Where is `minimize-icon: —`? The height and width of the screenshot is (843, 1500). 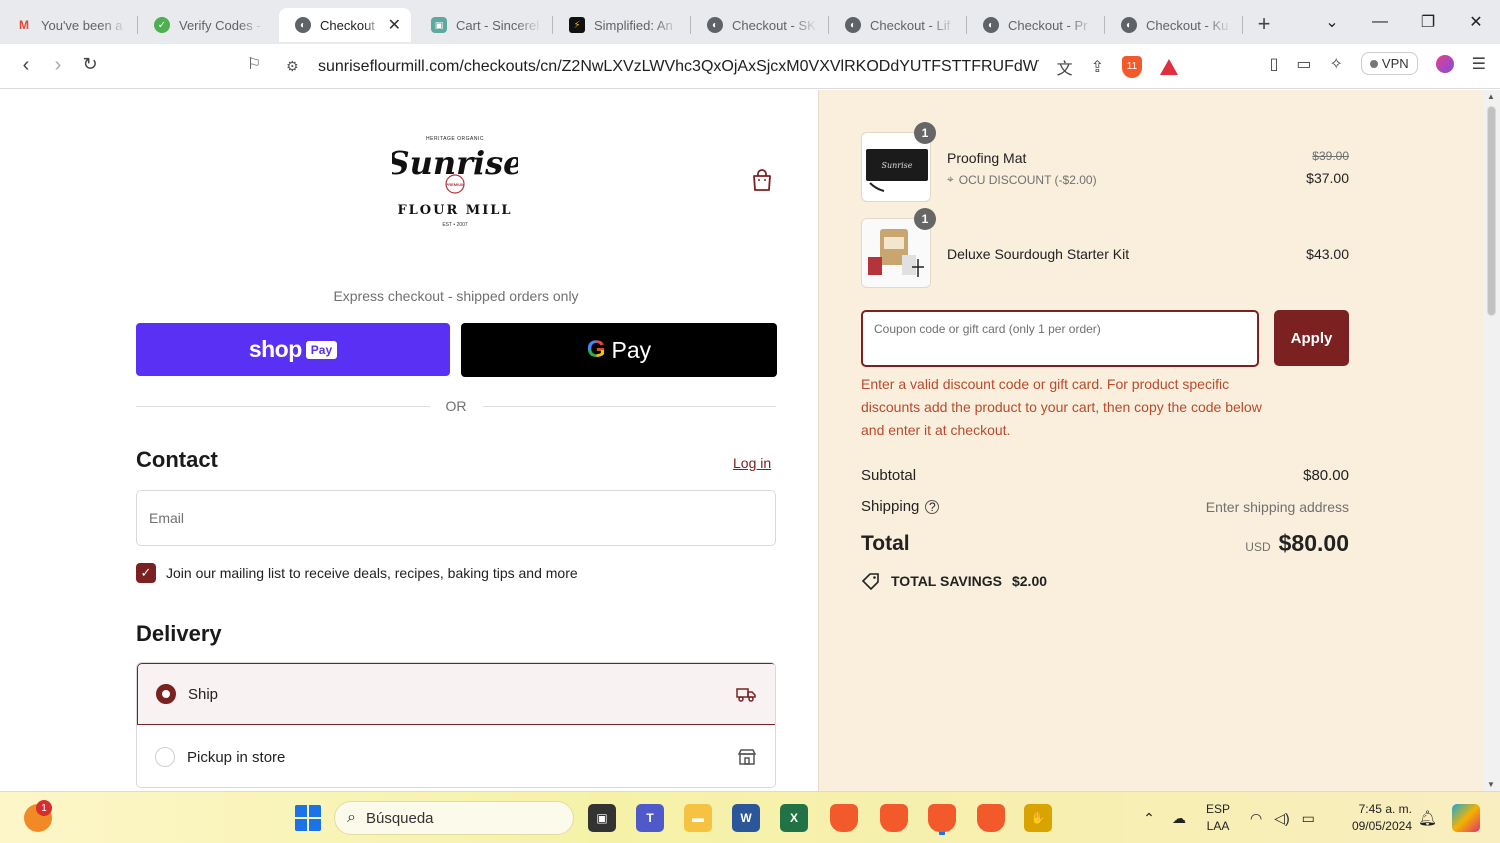
minimize-icon: — is located at coordinates (1380, 22).